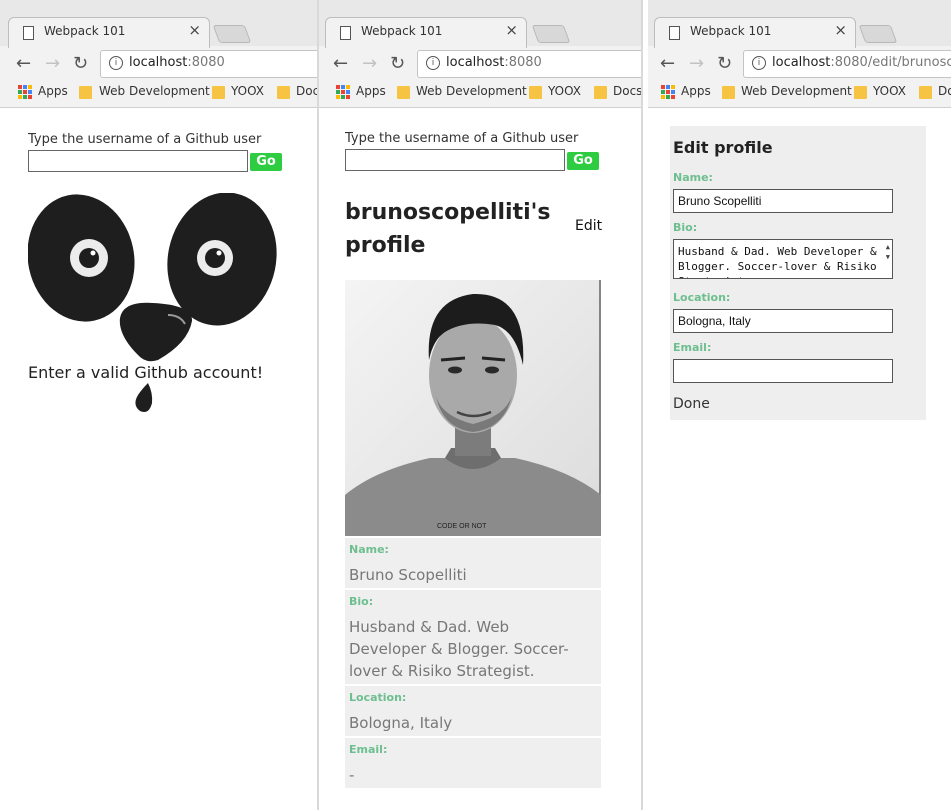 The width and height of the screenshot is (951, 810). What do you see at coordinates (783, 201) in the screenshot?
I see `name-input` at bounding box center [783, 201].